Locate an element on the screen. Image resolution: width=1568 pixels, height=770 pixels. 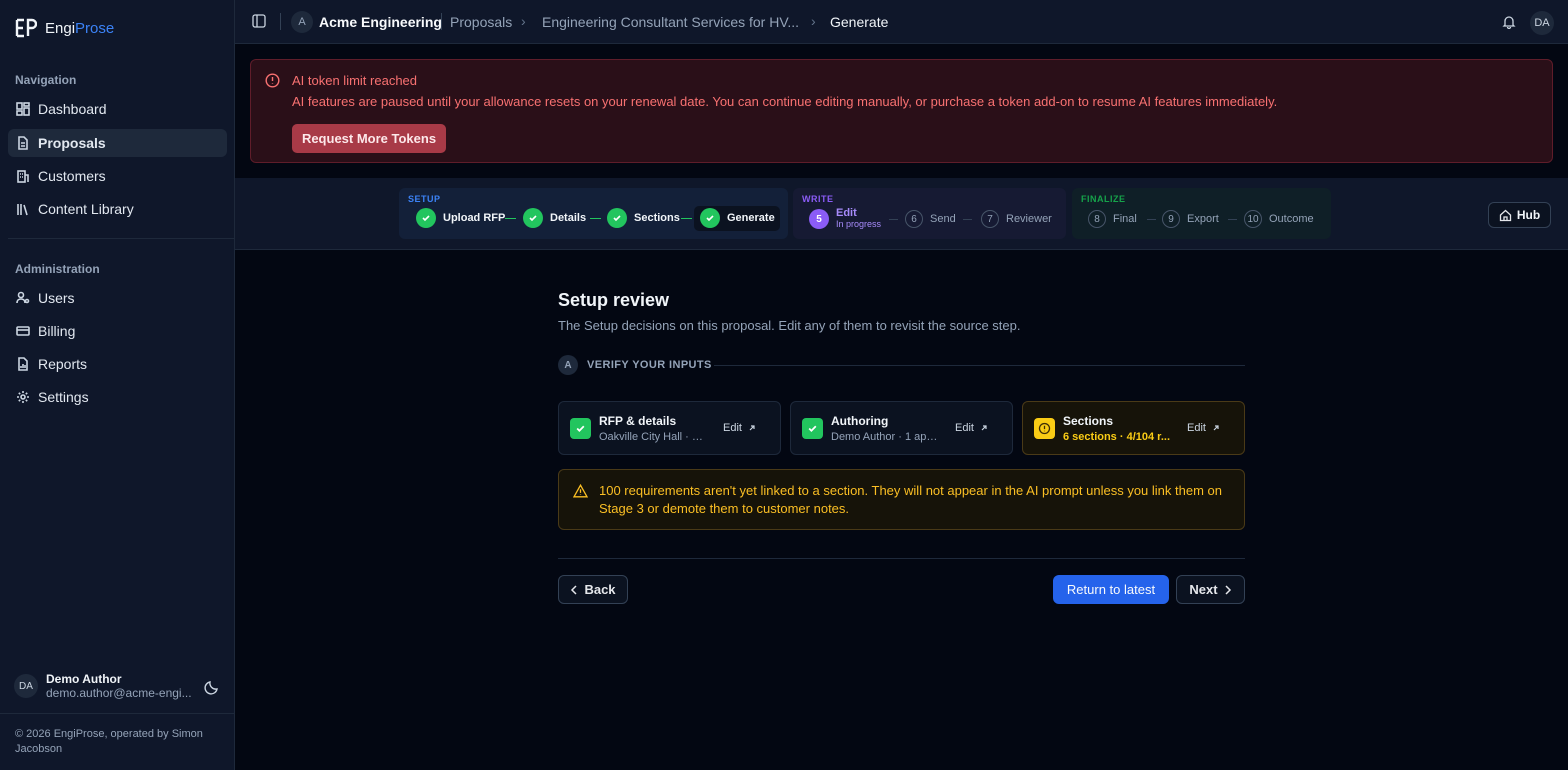
next-button: Next is located at coordinates (1210, 589).